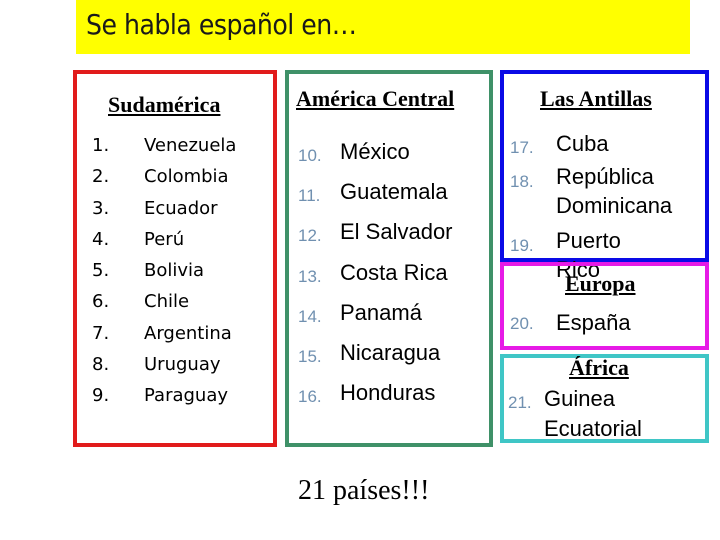 The width and height of the screenshot is (720, 540). Describe the element at coordinates (593, 414) in the screenshot. I see `country-name: Guinea Ecuatorial` at that location.